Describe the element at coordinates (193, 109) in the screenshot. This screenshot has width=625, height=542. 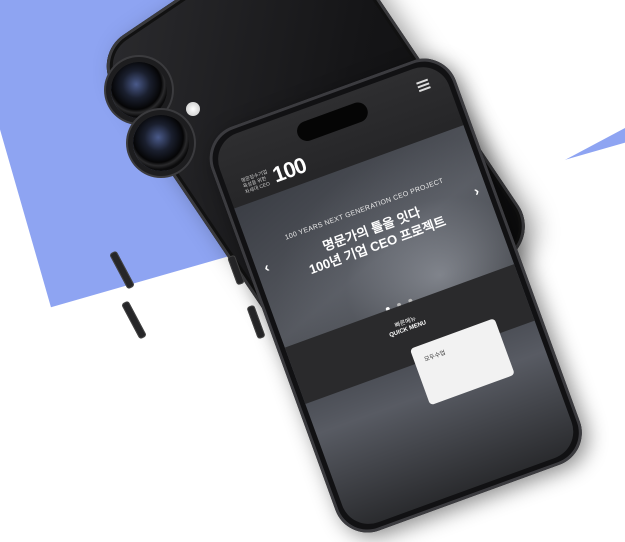
I see `flash-icon` at that location.